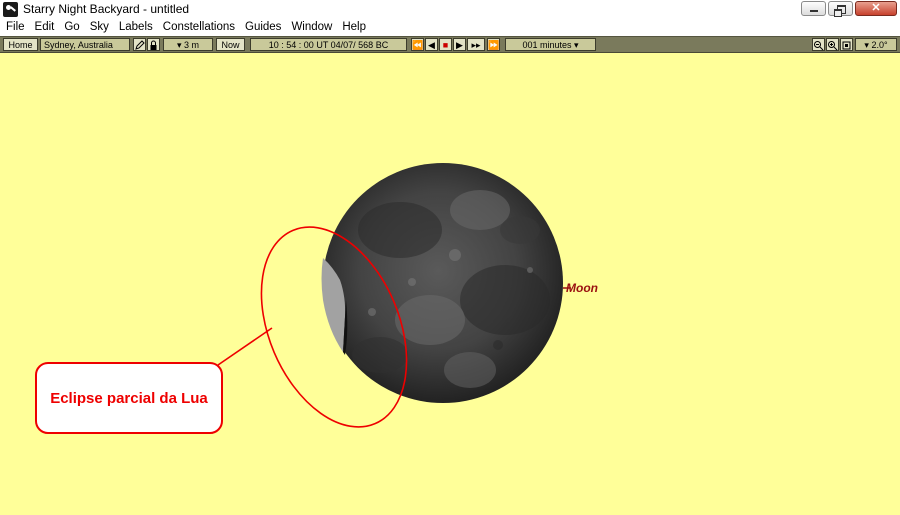  I want to click on fast-backward-icon: ⏪, so click(417, 44).